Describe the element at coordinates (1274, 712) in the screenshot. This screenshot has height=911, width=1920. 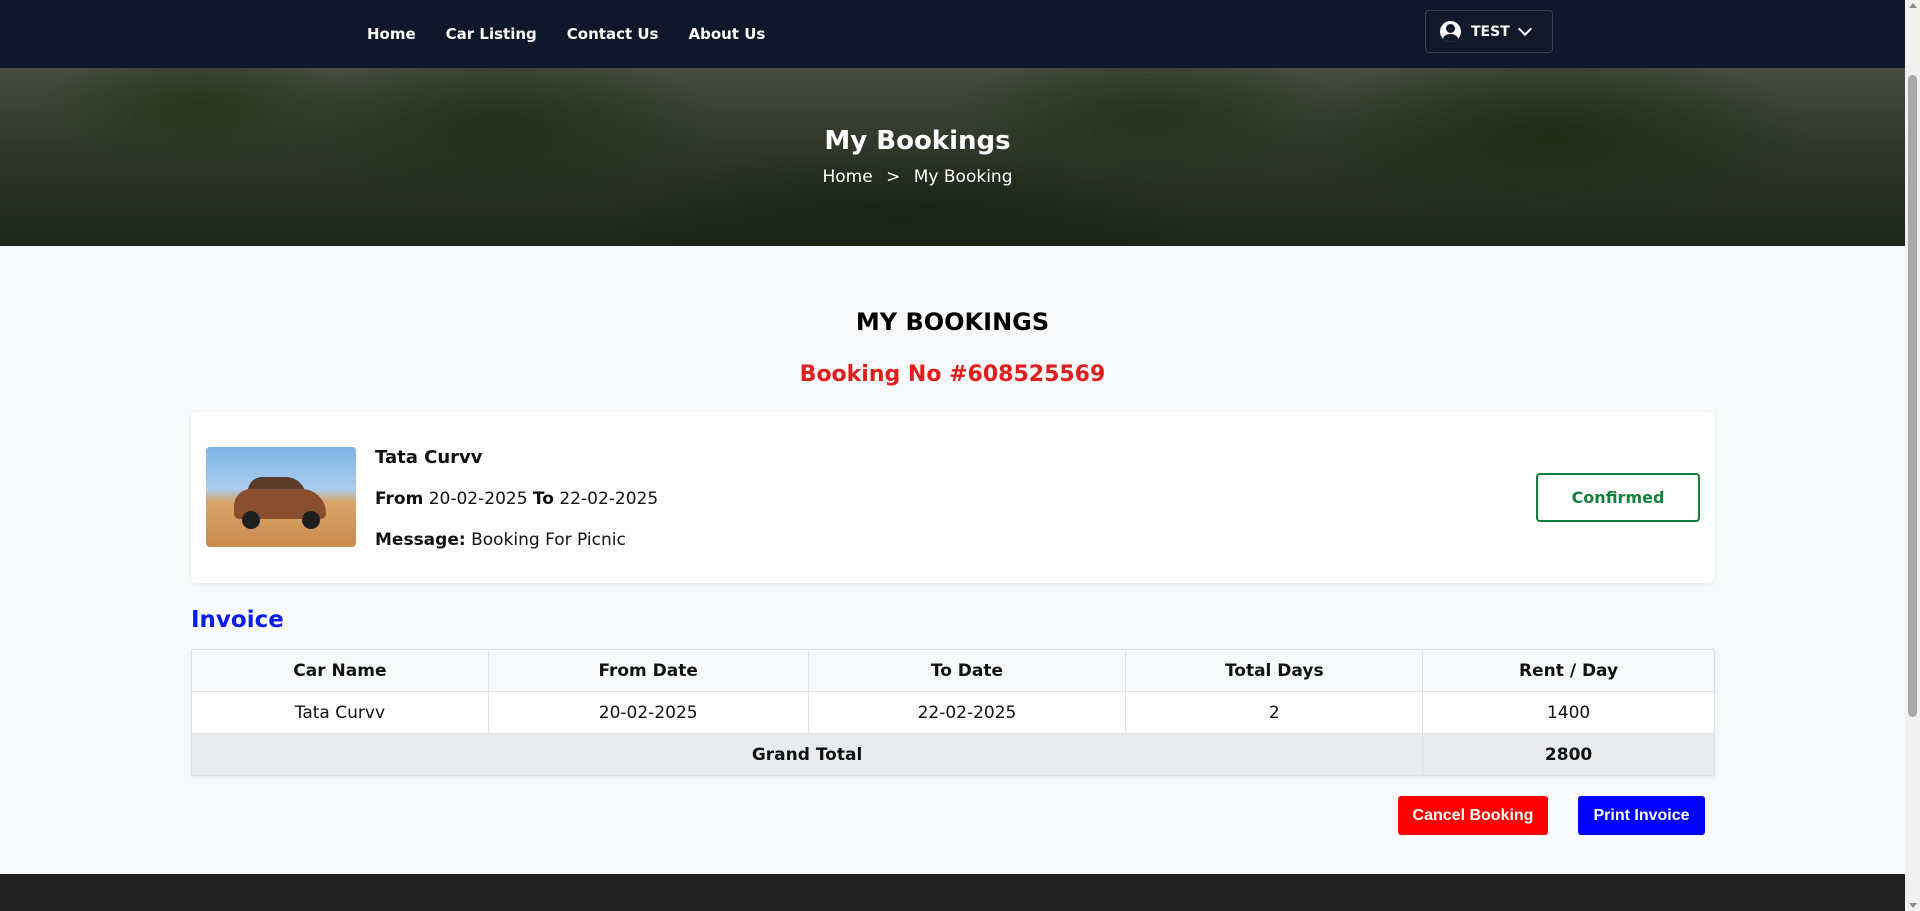
I see `cell-total-days: 2` at that location.